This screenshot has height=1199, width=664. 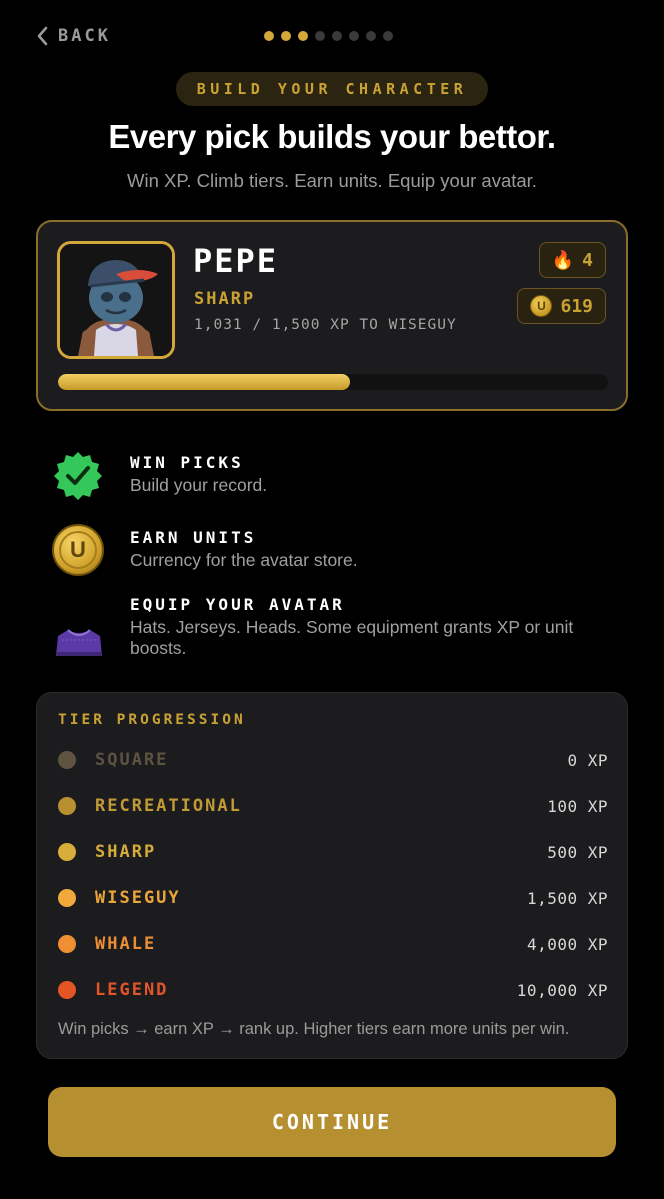 What do you see at coordinates (225, 299) in the screenshot?
I see `player-tier: SHARP` at bounding box center [225, 299].